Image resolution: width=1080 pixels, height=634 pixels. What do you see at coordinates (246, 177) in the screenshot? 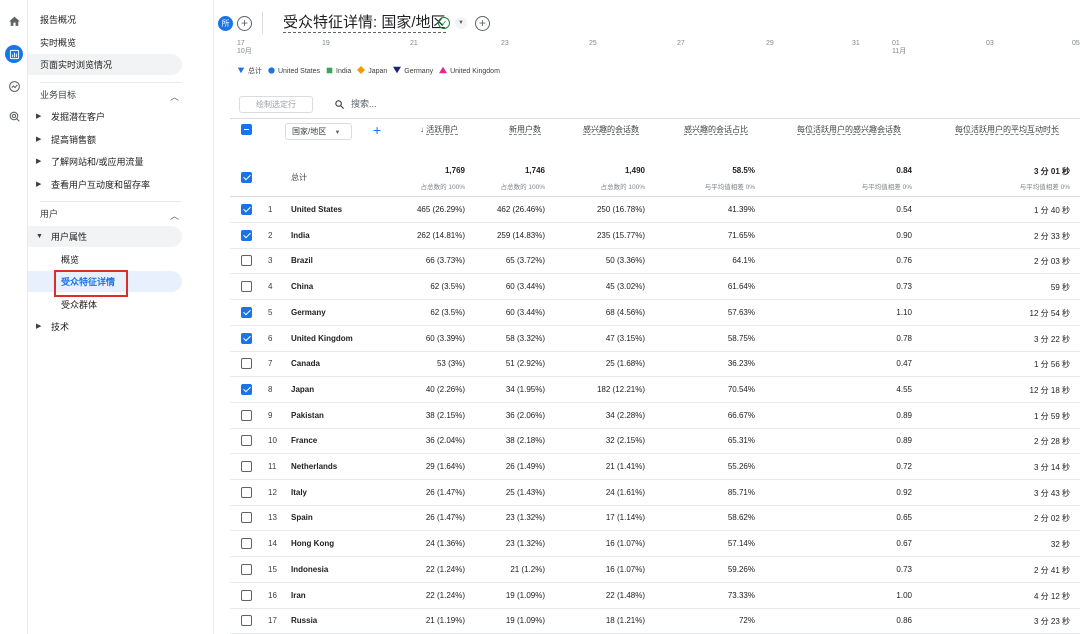
I see `totals-checkbox` at bounding box center [246, 177].